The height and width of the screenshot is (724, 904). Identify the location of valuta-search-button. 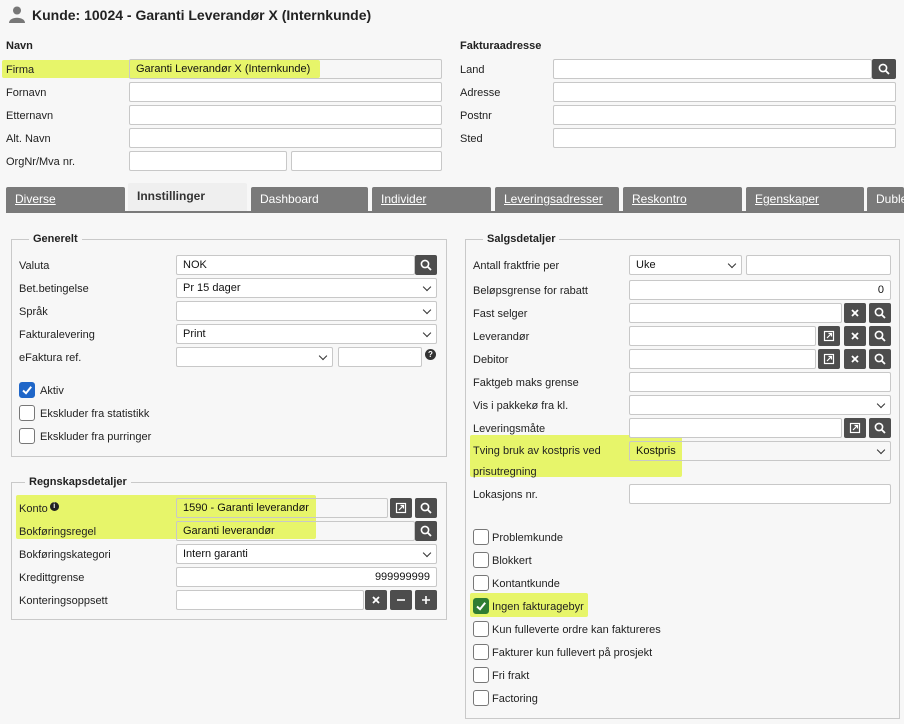
(426, 265).